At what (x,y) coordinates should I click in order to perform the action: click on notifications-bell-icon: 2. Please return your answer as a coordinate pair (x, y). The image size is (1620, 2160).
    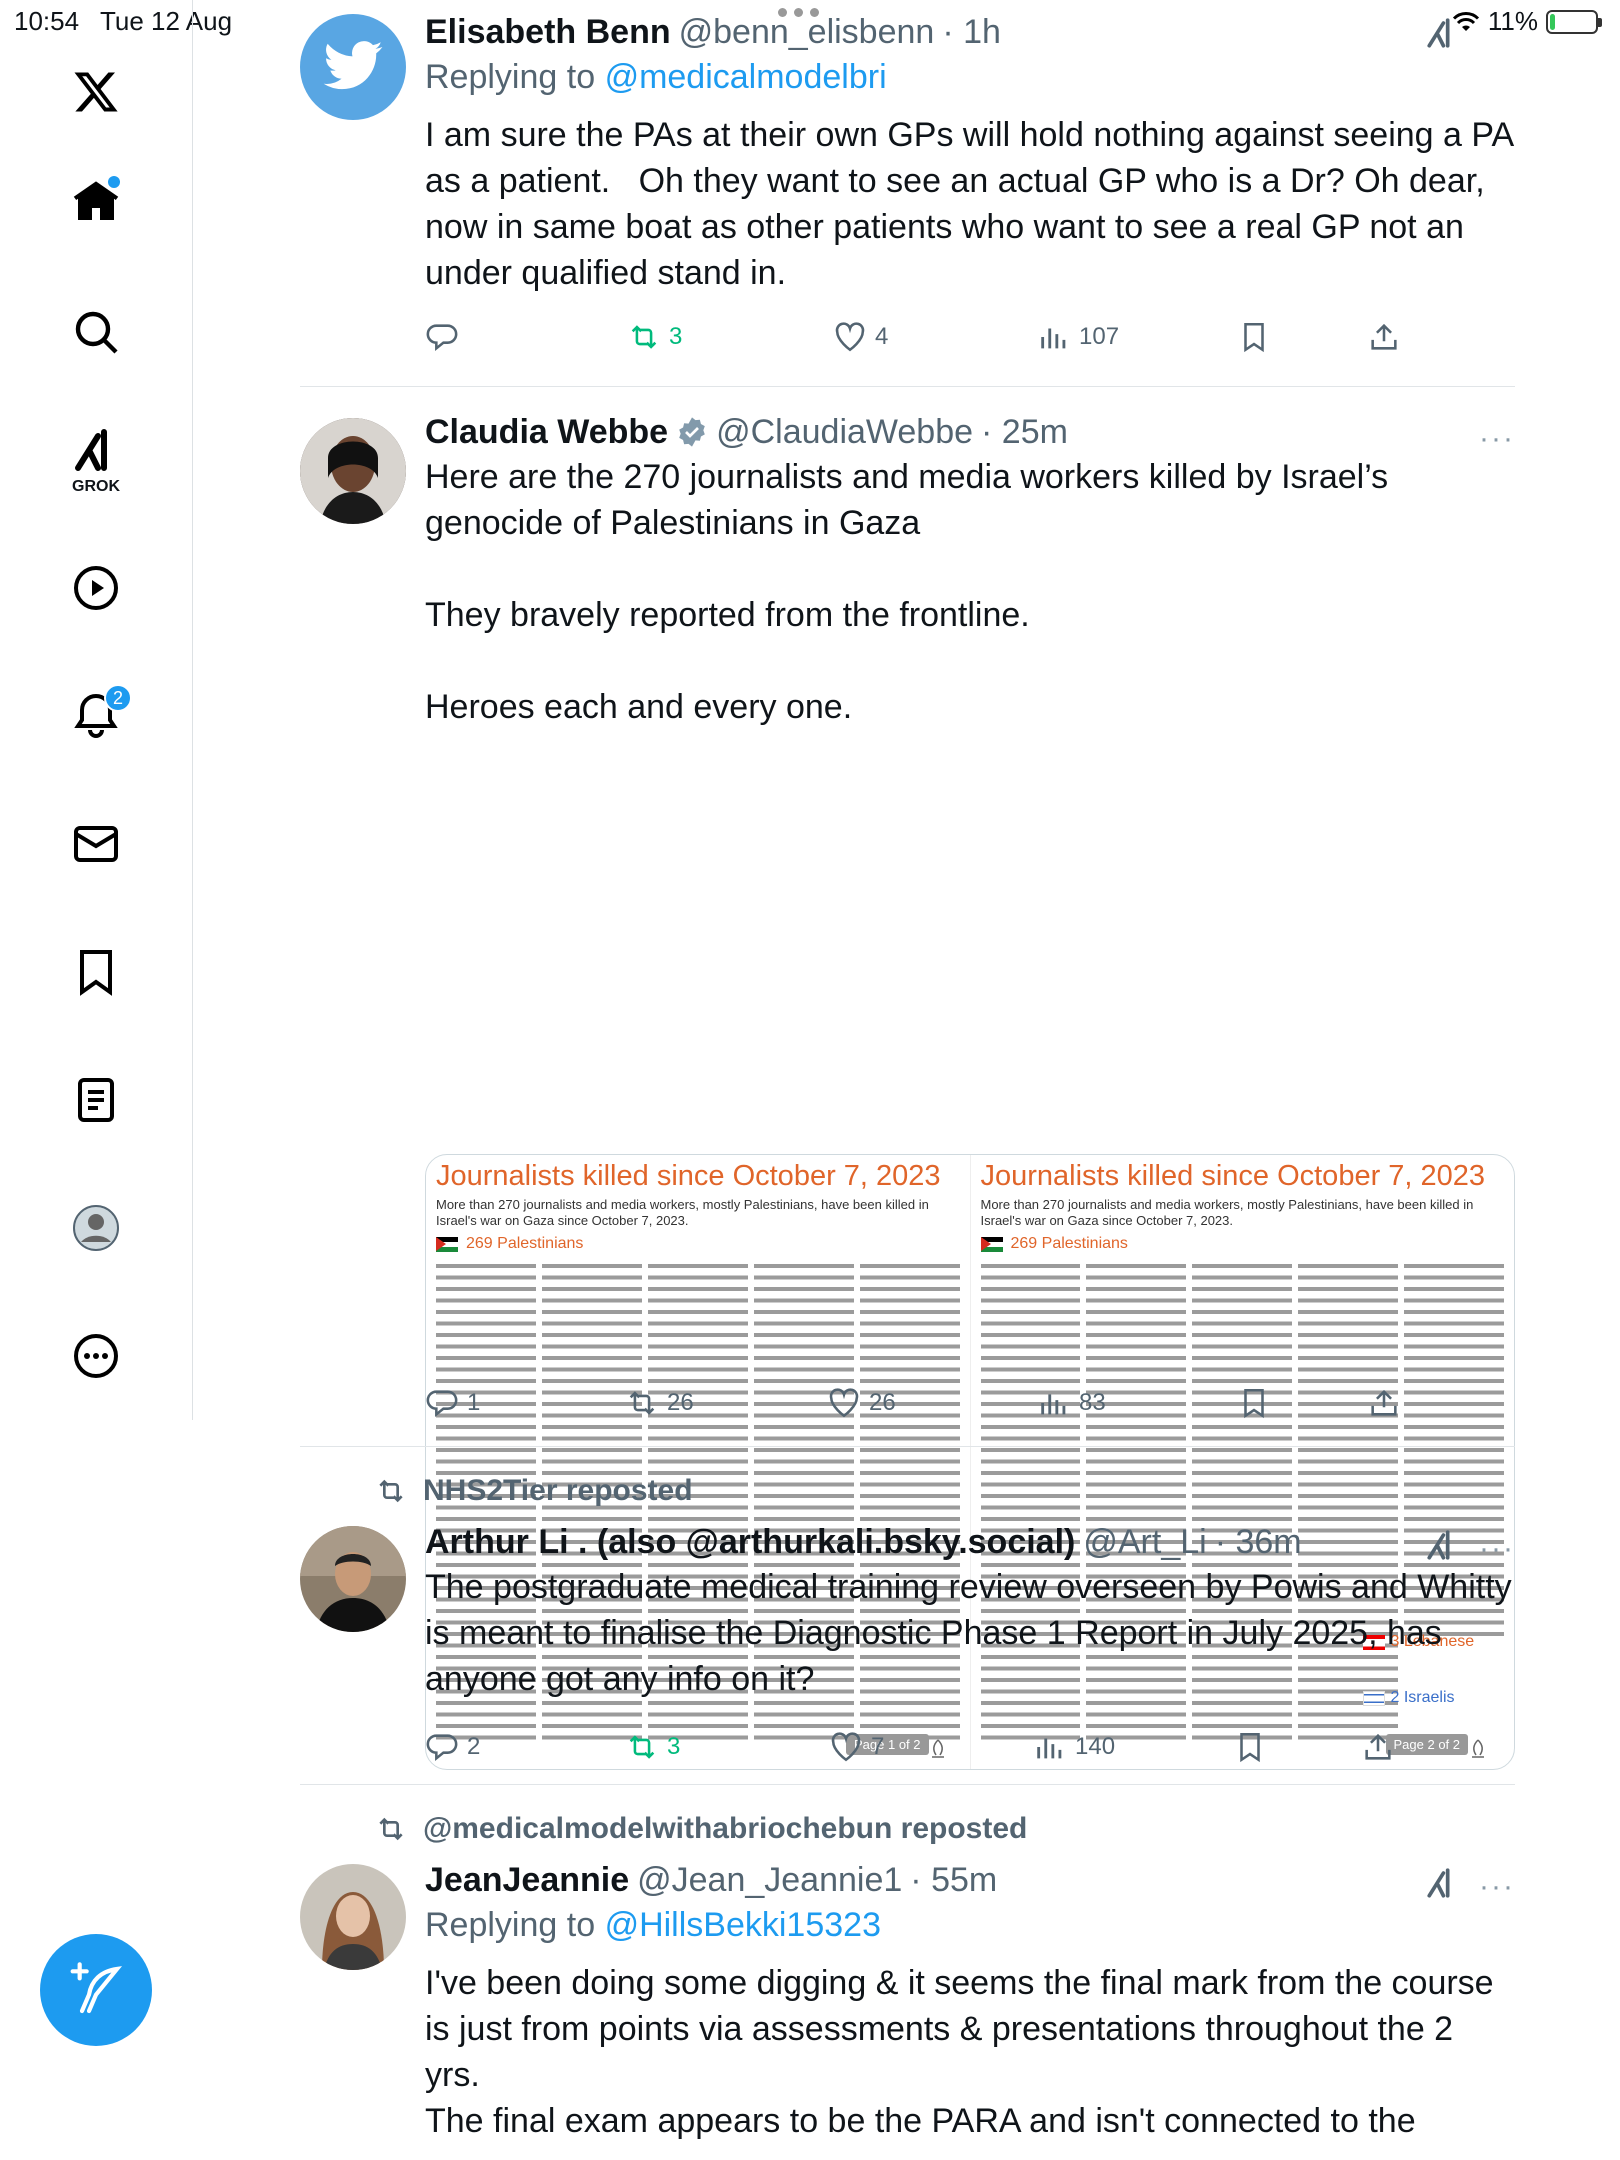
    Looking at the image, I should click on (99, 715).